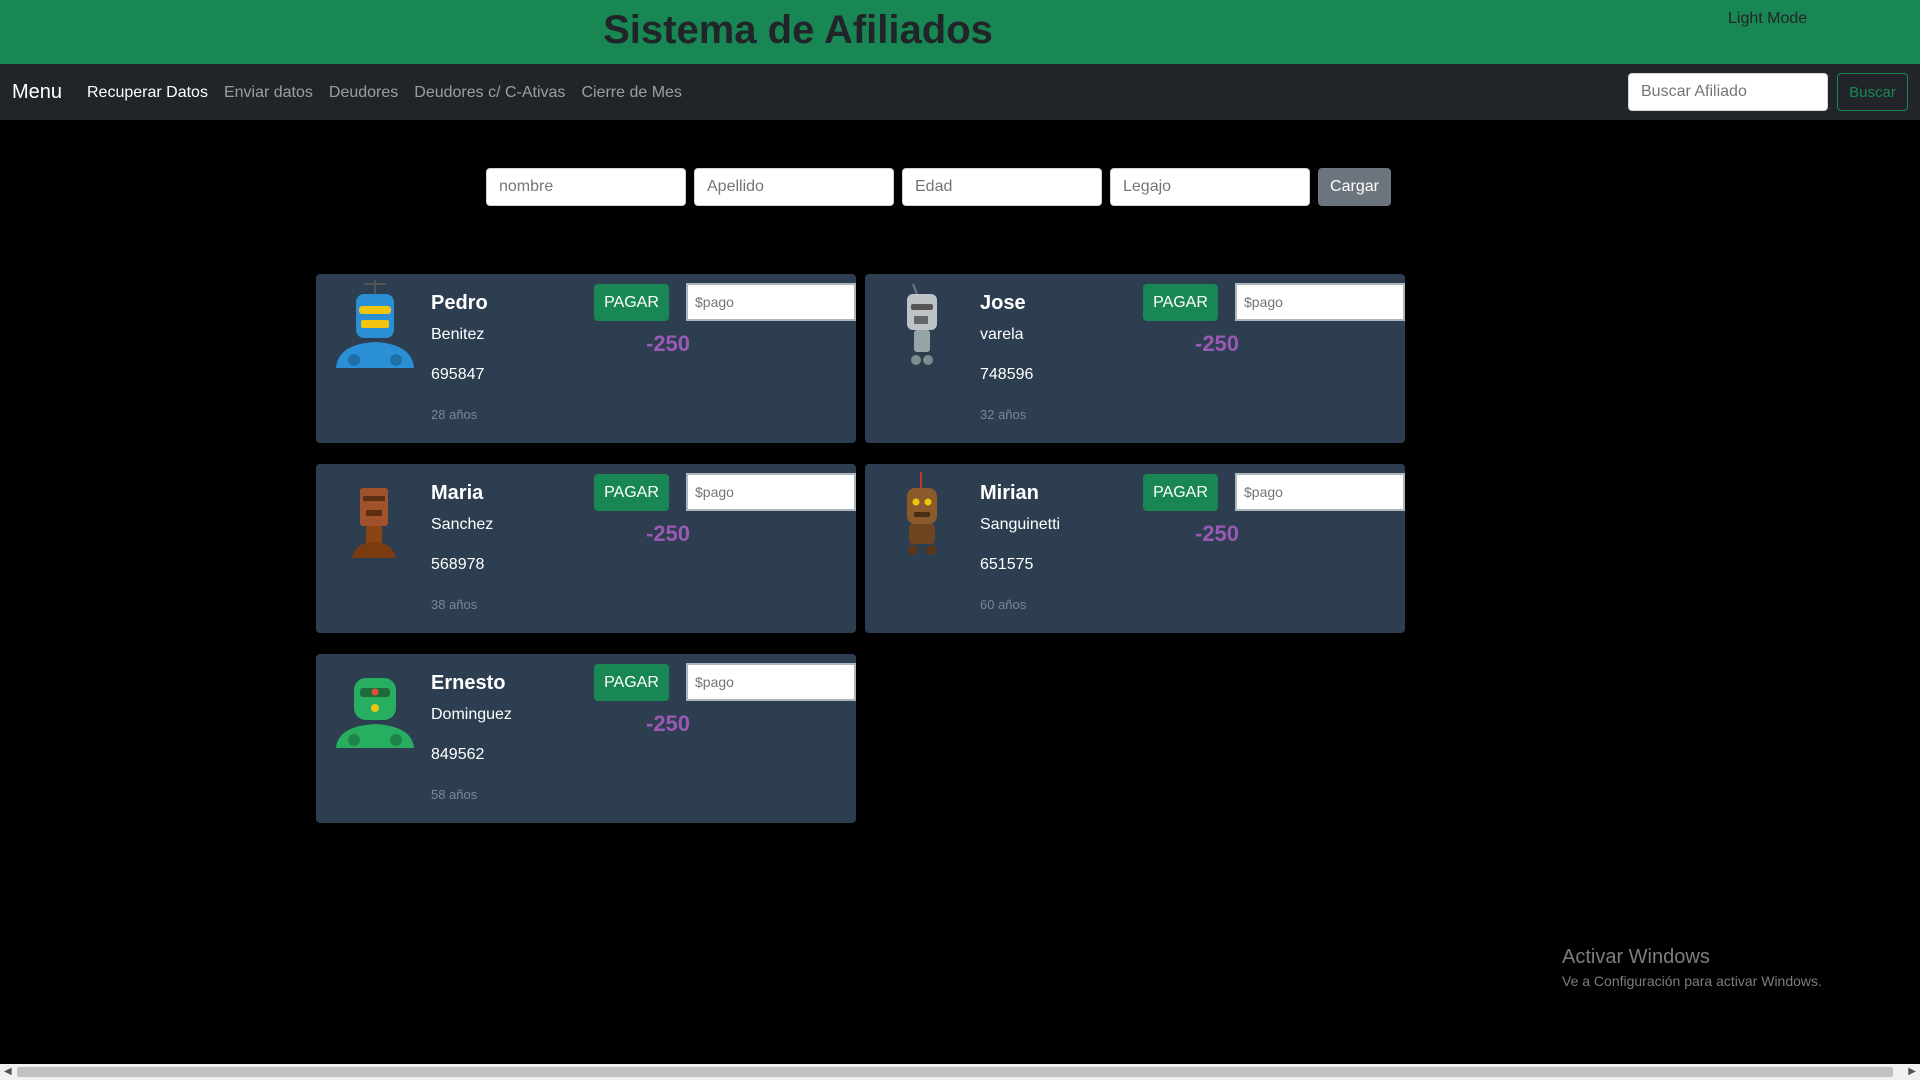 Image resolution: width=1920 pixels, height=1080 pixels. What do you see at coordinates (1354, 187) in the screenshot?
I see `cargar-button: Cargar` at bounding box center [1354, 187].